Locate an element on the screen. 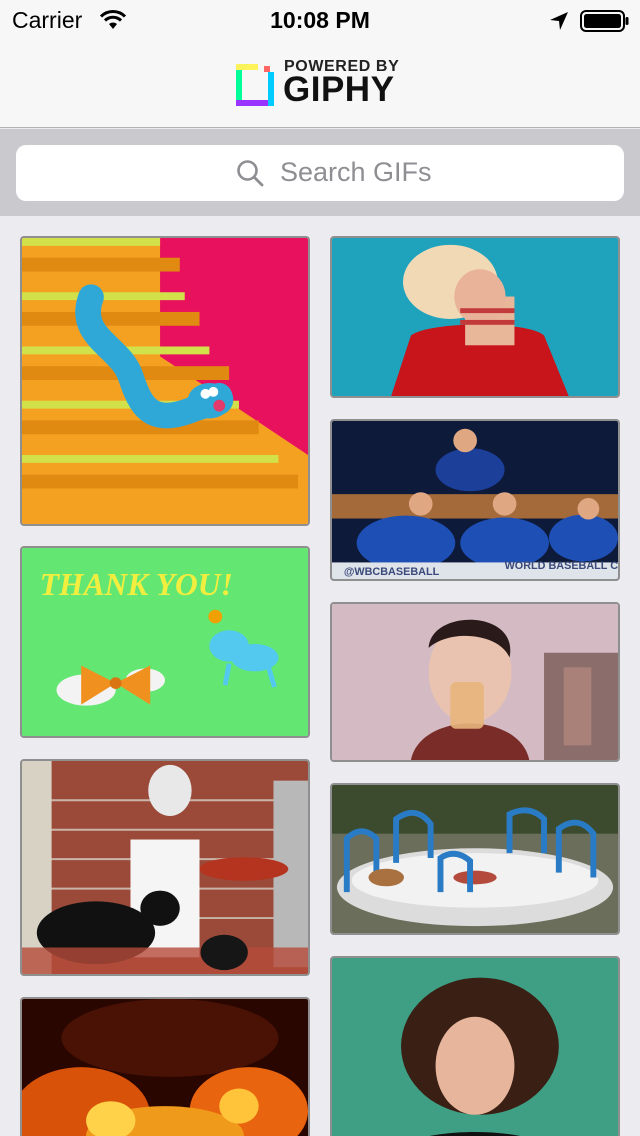 This screenshot has width=640, height=1136. worm-stairs-image is located at coordinates (165, 381).